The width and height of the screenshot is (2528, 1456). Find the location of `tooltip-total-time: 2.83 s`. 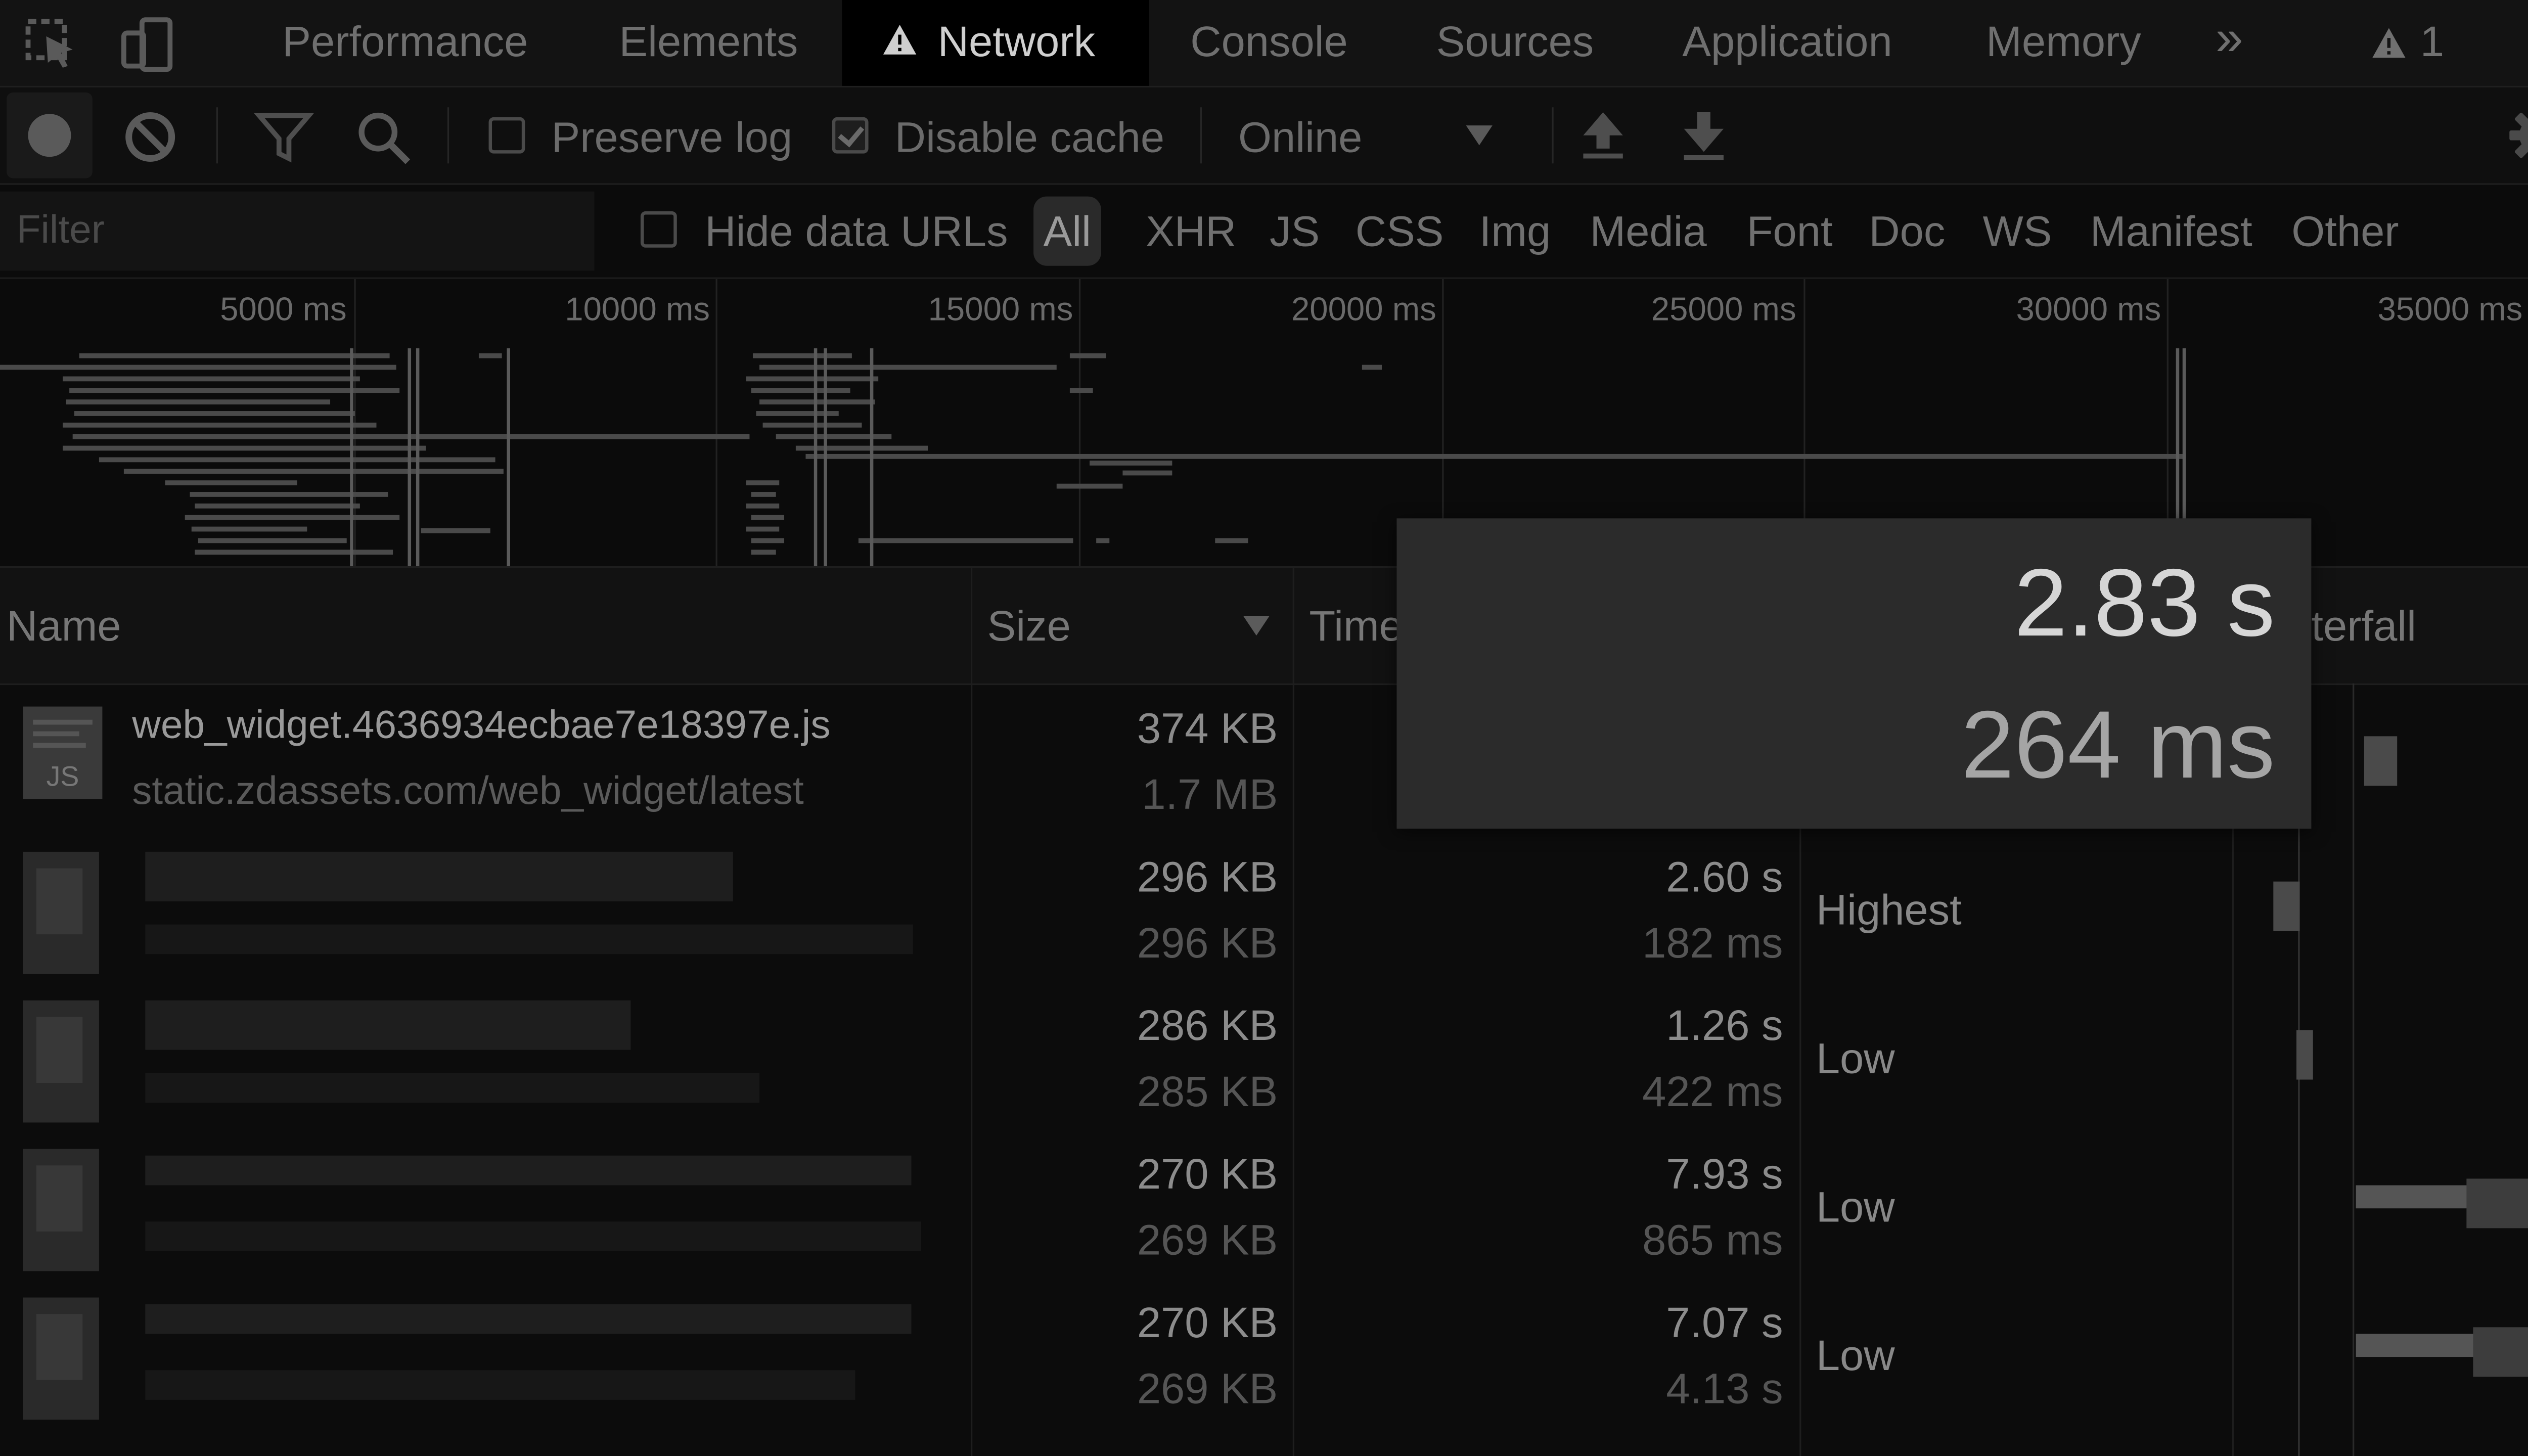

tooltip-total-time: 2.83 s is located at coordinates (2144, 603).